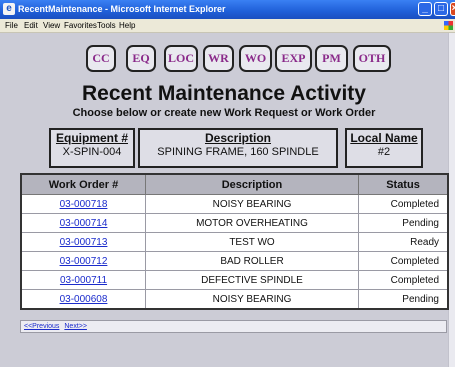 This screenshot has height=367, width=455. I want to click on equipment-label: Equipment #, so click(91, 138).